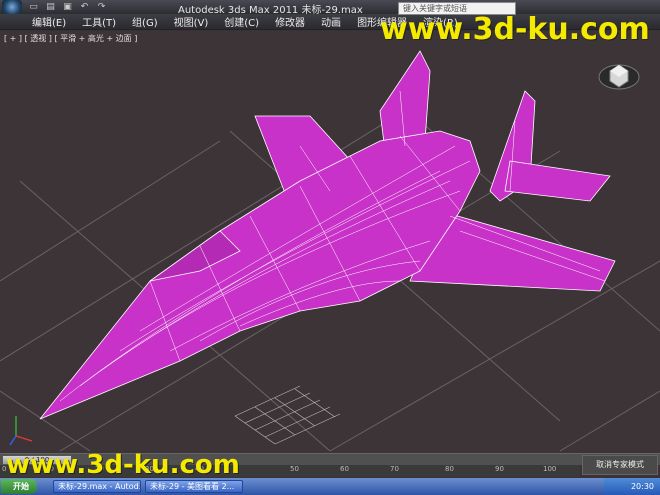 The image size is (660, 495). Describe the element at coordinates (49, 21) in the screenshot. I see `menu-edit: 编辑(E)` at that location.